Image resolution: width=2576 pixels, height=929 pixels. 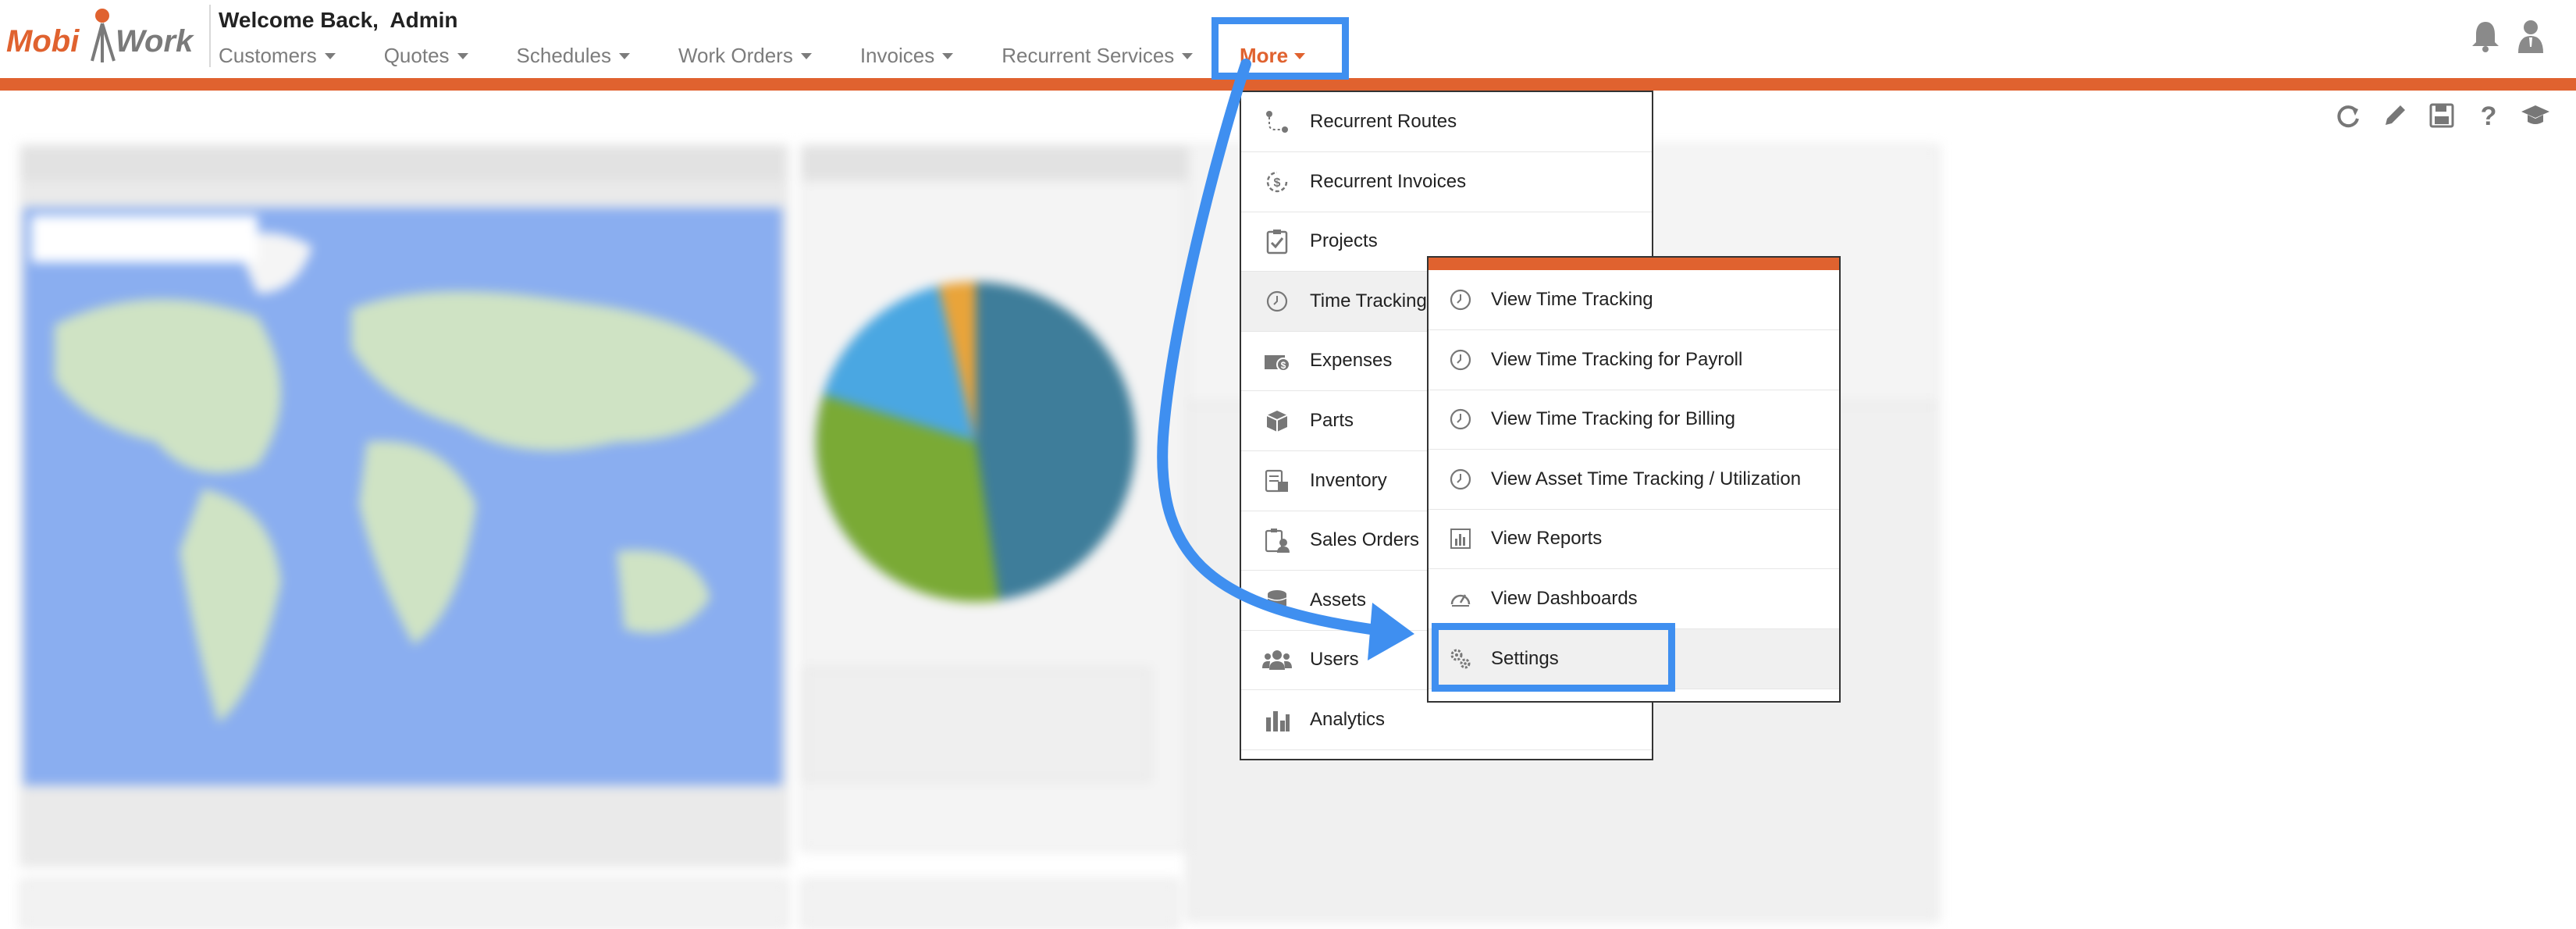 What do you see at coordinates (1277, 481) in the screenshot?
I see `inventory-icon` at bounding box center [1277, 481].